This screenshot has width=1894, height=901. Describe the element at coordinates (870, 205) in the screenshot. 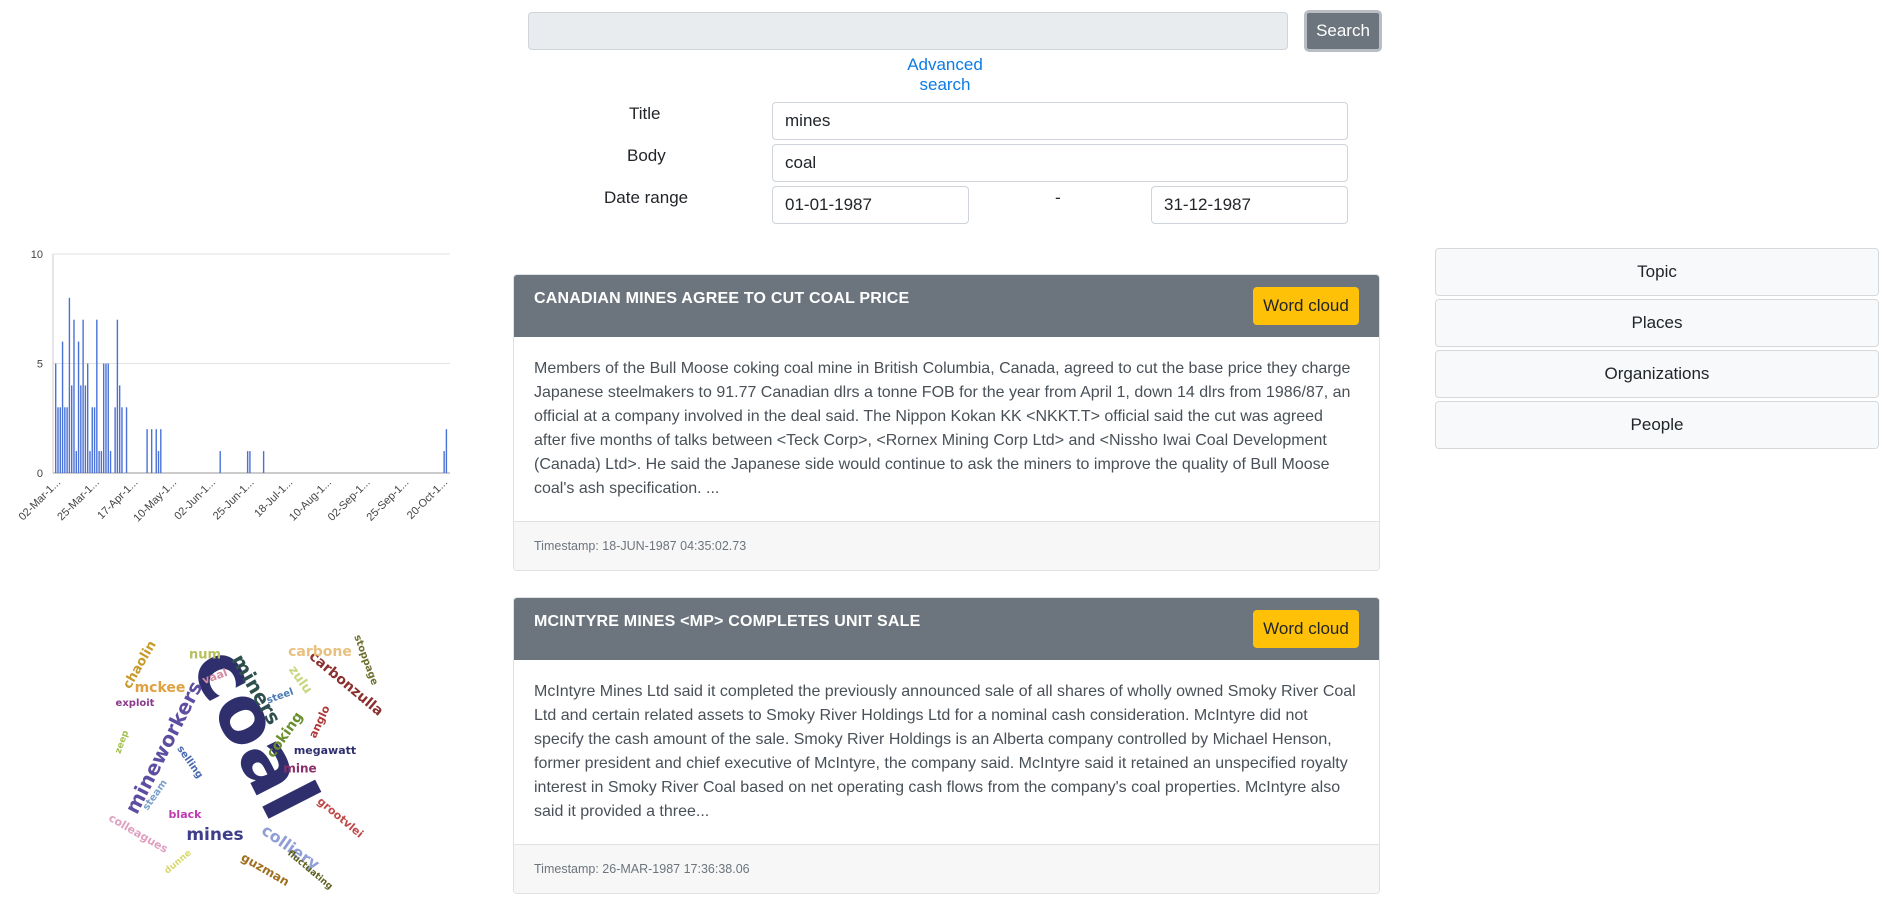

I see `date-from-field: 01-01-1987` at that location.